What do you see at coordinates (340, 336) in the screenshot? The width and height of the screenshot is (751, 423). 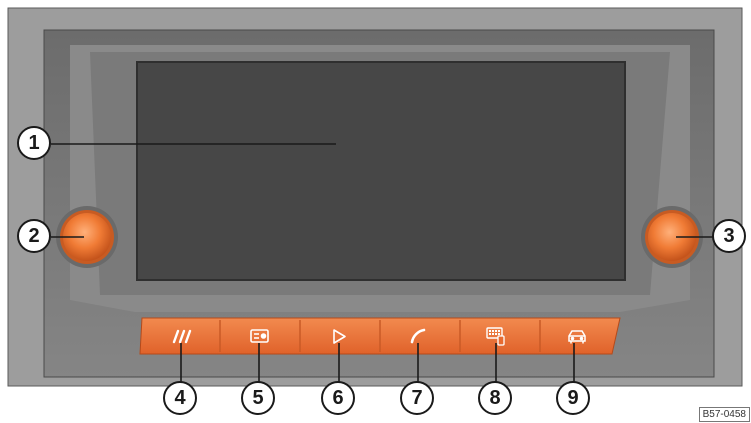 I see `media-button` at bounding box center [340, 336].